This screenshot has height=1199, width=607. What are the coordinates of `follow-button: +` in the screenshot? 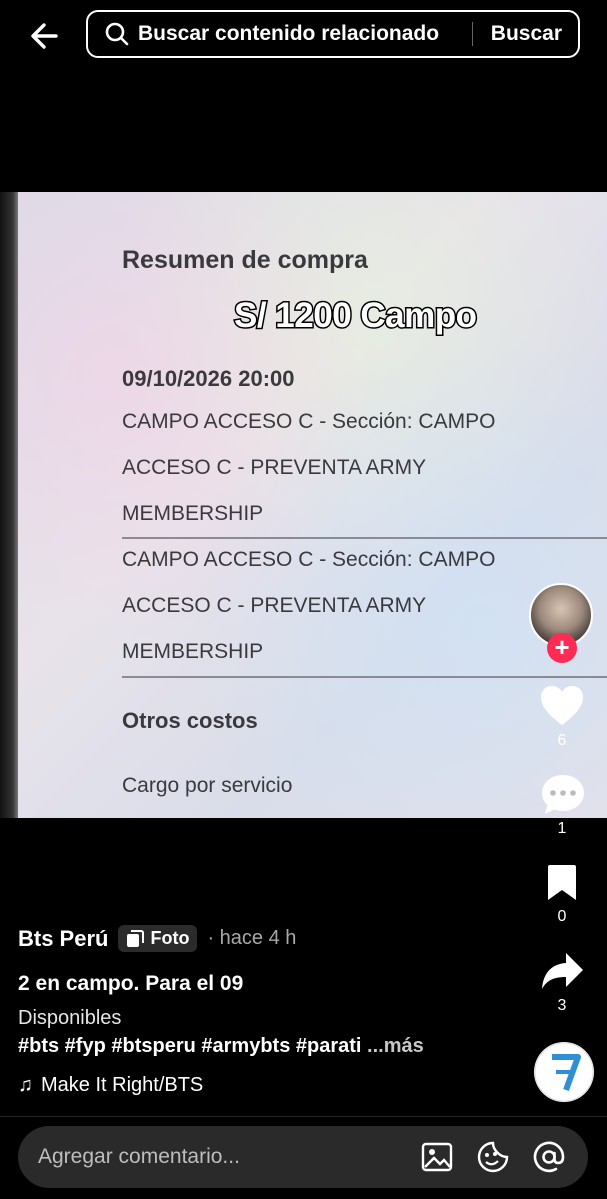 It's located at (562, 648).